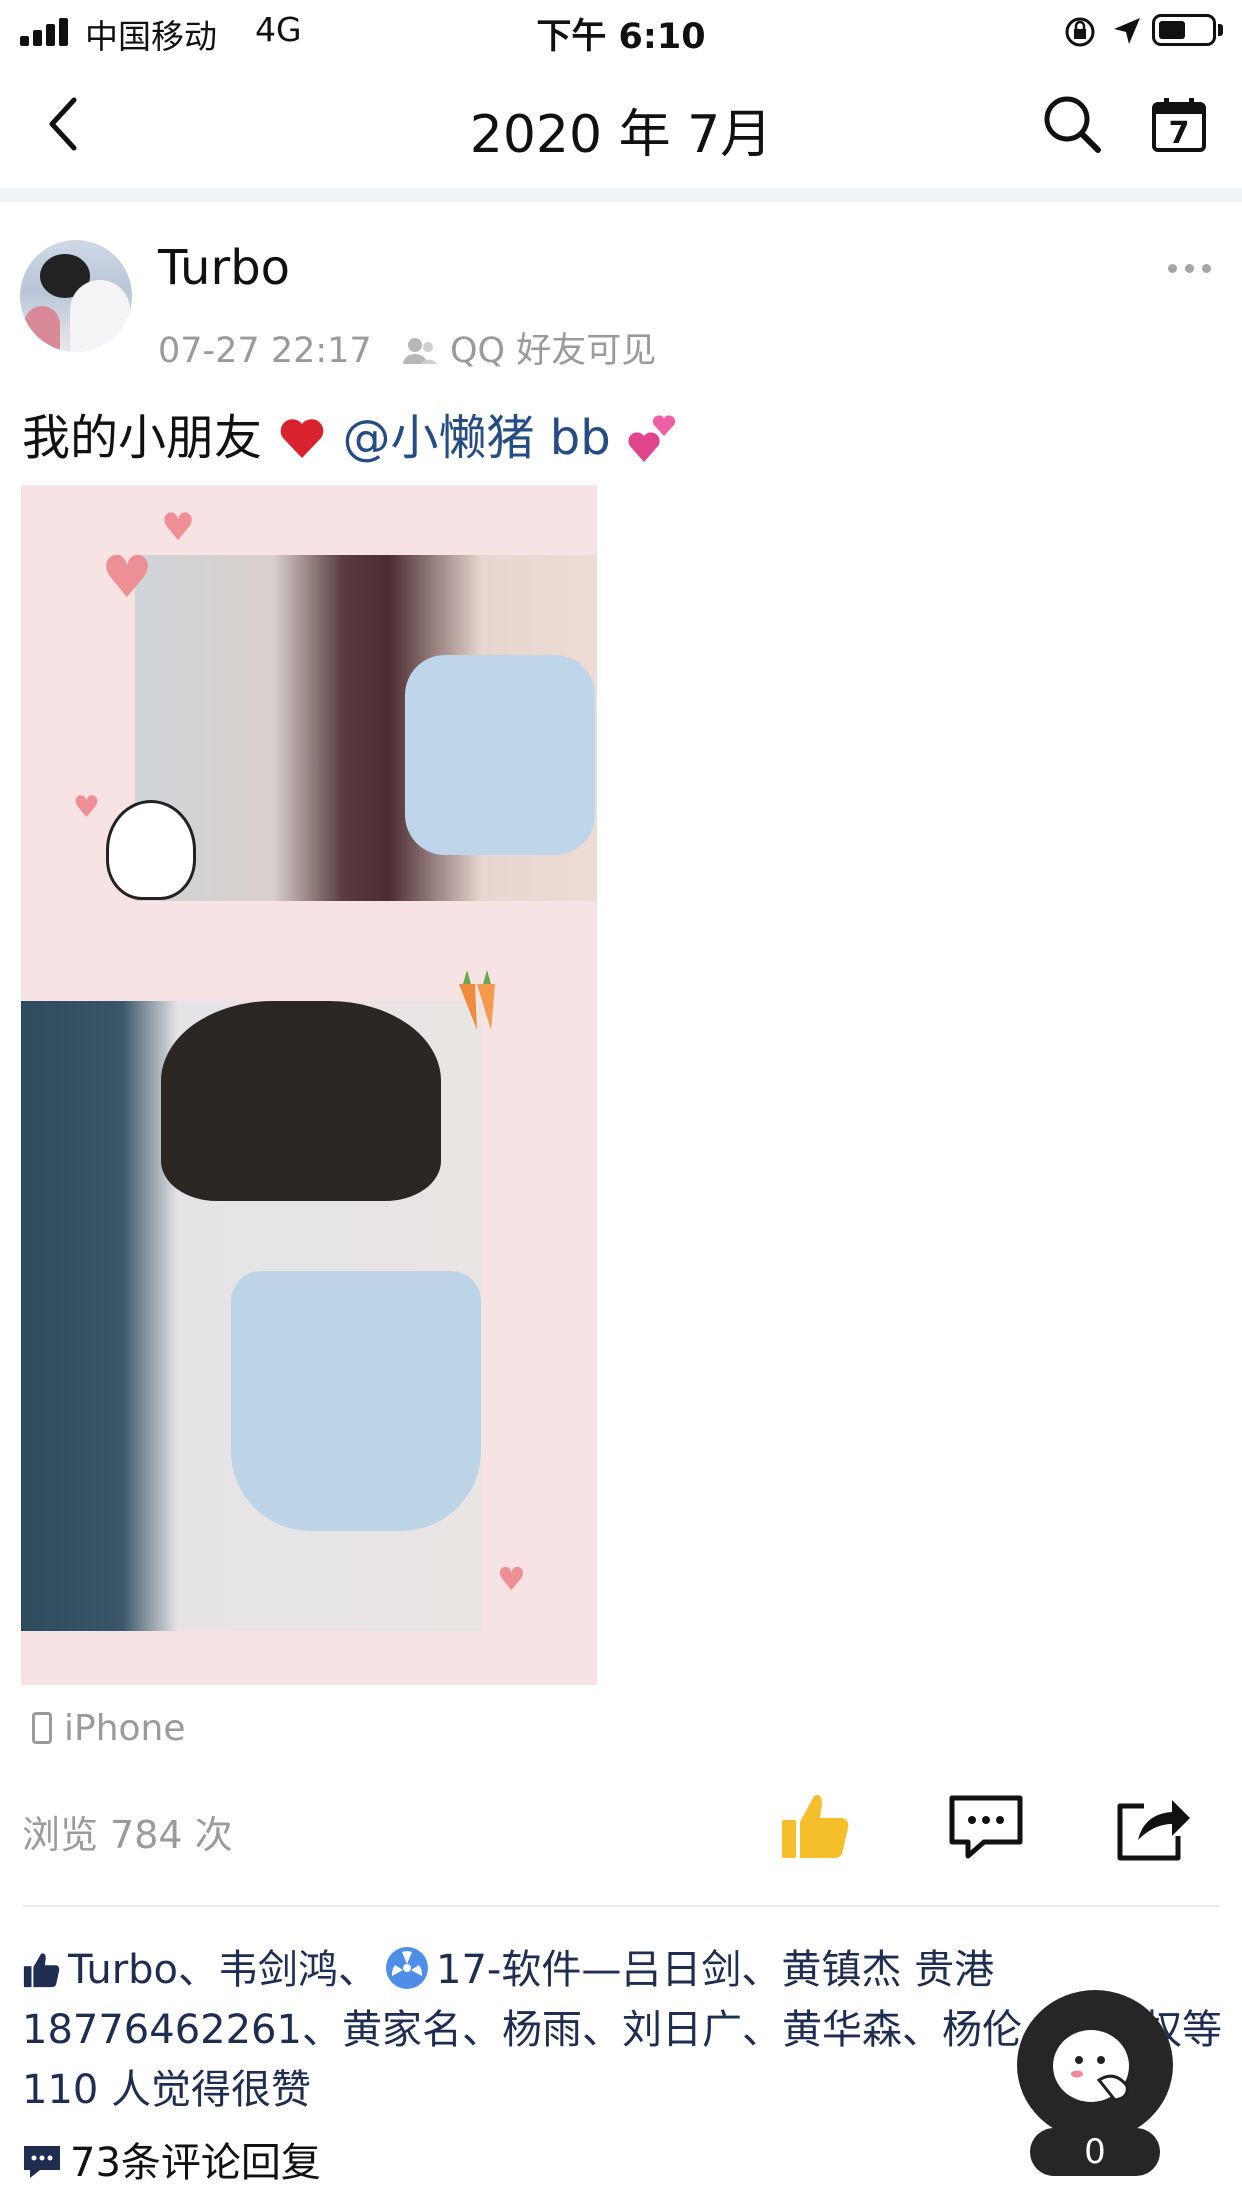 The image size is (1242, 2208). I want to click on comment-icon, so click(986, 1826).